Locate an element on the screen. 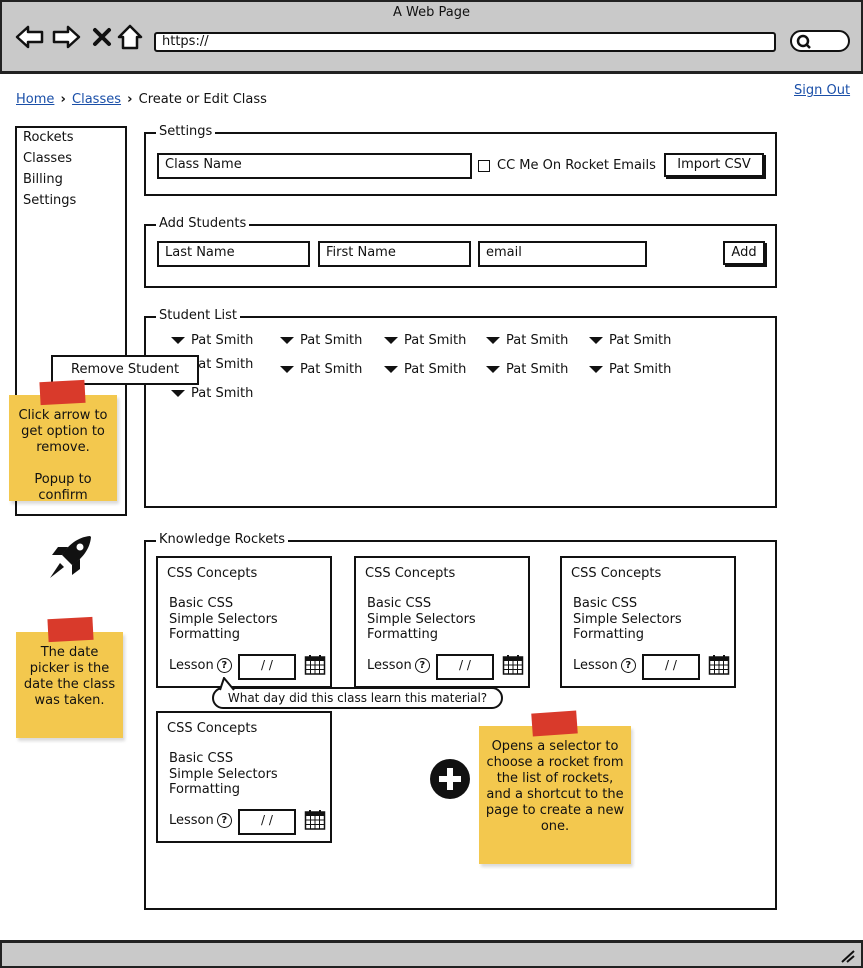 The image size is (863, 968). back-icon is located at coordinates (30, 37).